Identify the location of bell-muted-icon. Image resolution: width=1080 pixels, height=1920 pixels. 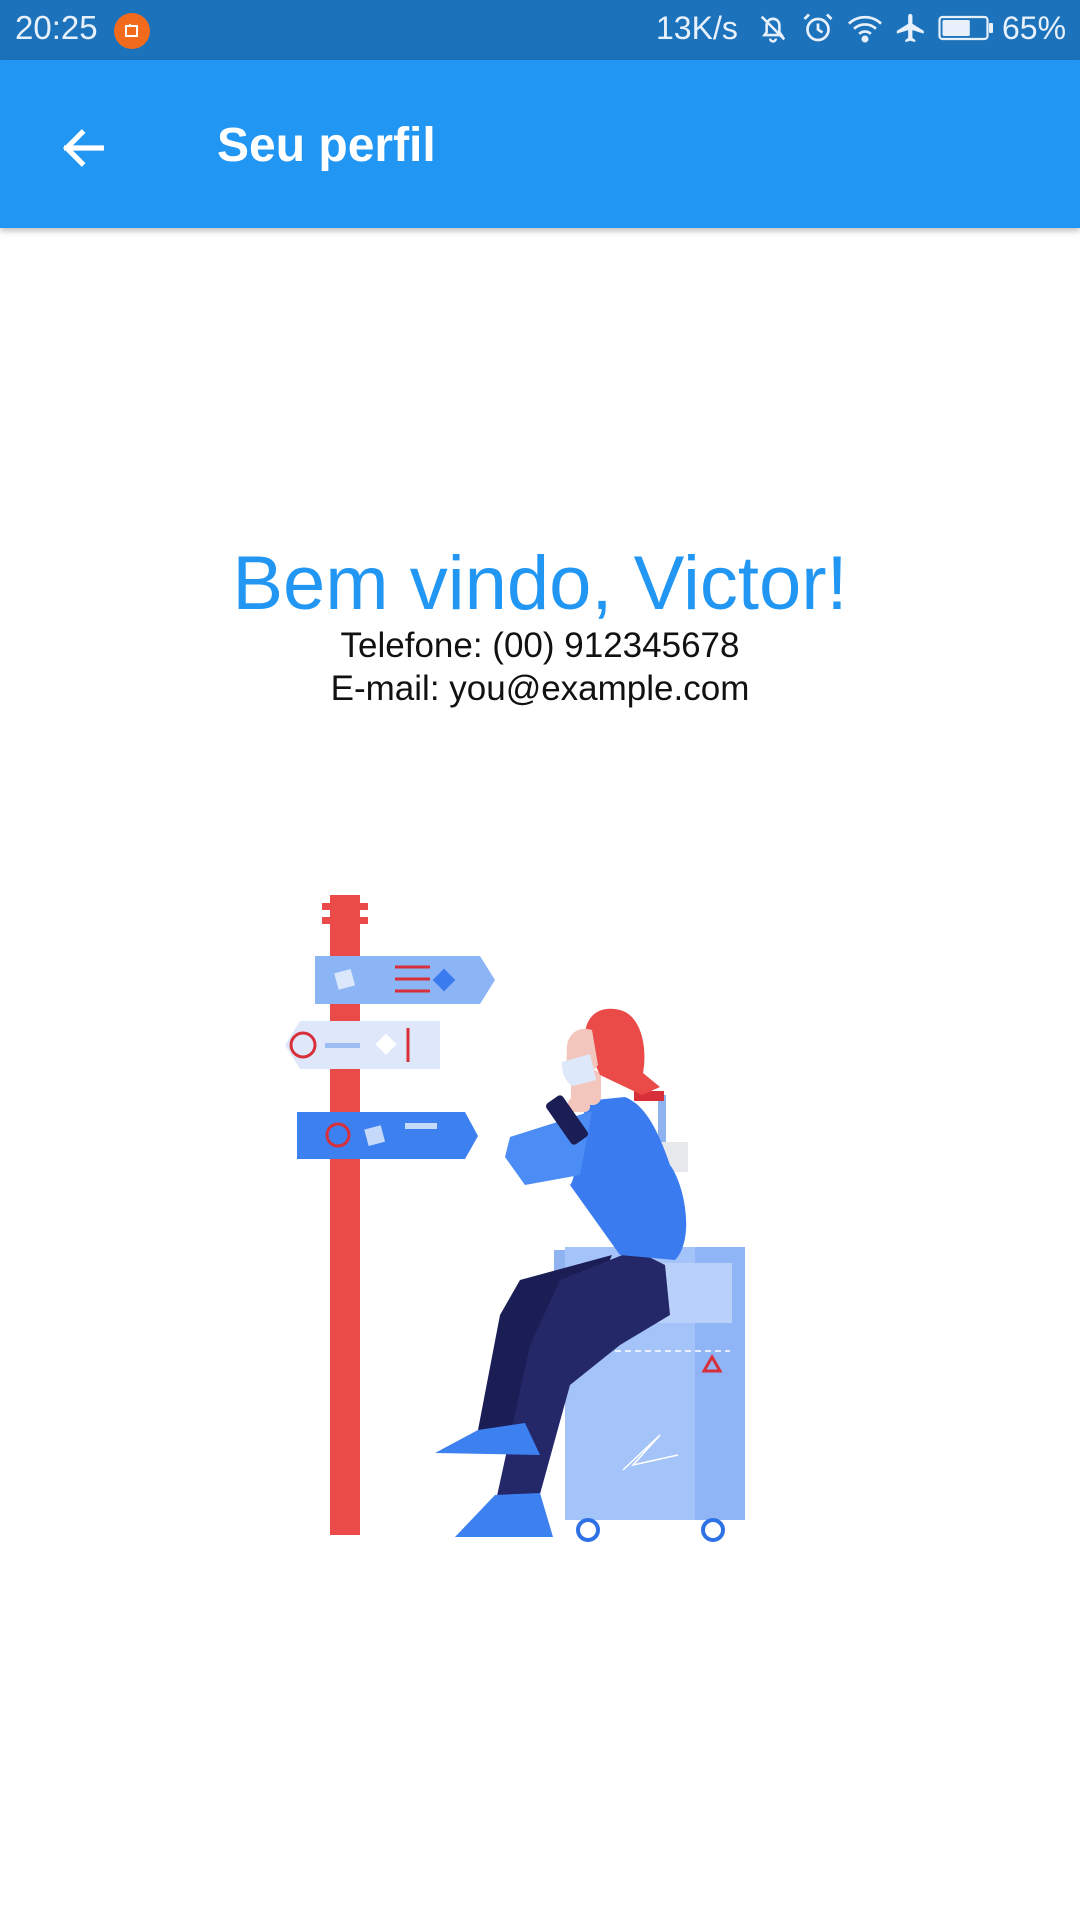
(773, 30).